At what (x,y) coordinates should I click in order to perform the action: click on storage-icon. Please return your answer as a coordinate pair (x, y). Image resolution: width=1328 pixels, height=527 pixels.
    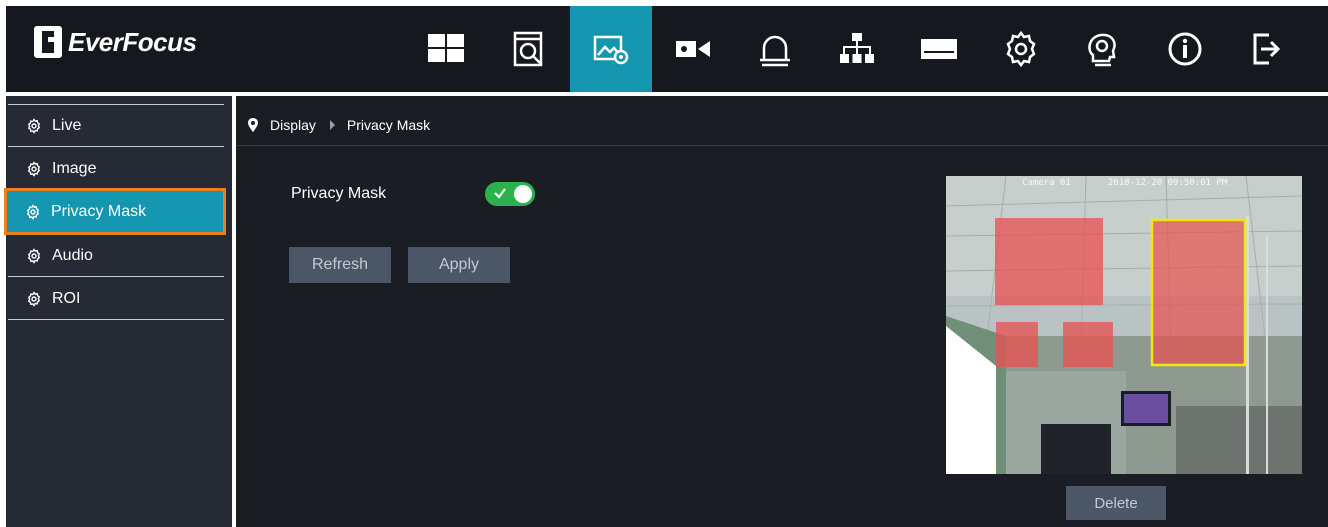
    Looking at the image, I should click on (939, 49).